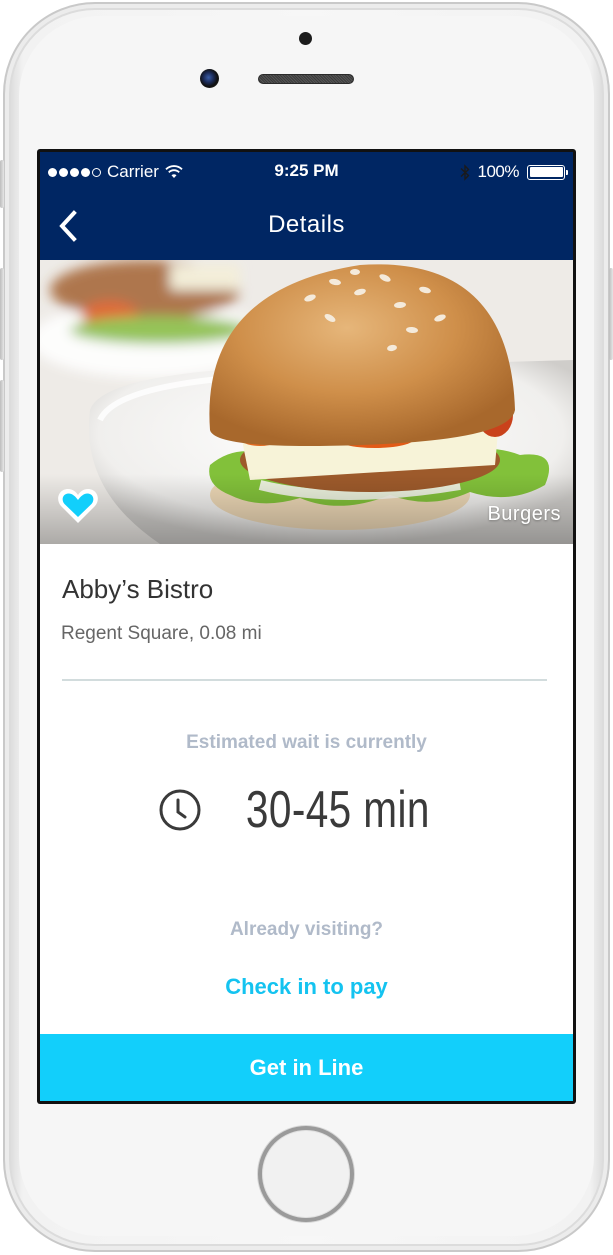 This screenshot has height=1255, width=613. I want to click on mute-switch, so click(2, 184).